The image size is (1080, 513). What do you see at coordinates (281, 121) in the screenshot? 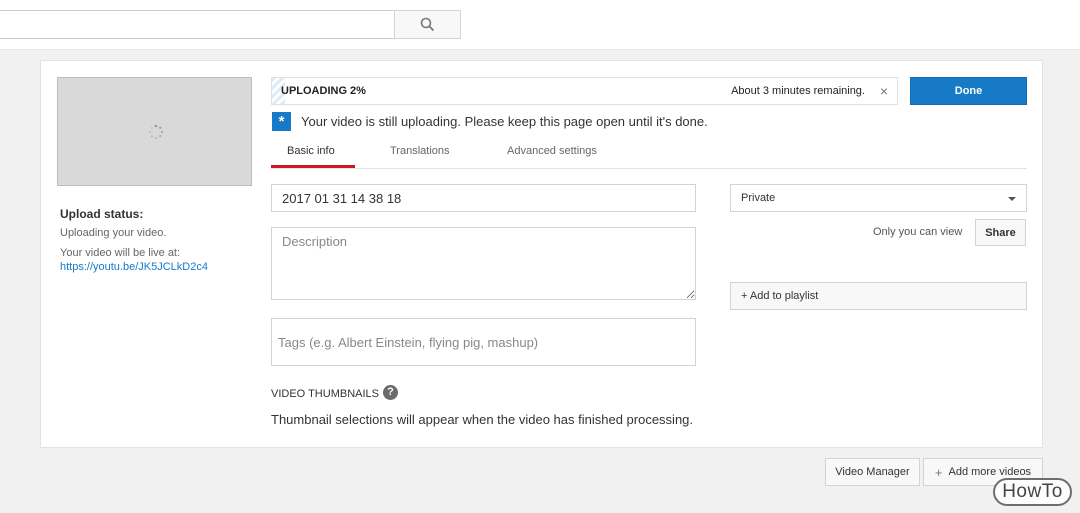
I see `info-star-icon: *` at bounding box center [281, 121].